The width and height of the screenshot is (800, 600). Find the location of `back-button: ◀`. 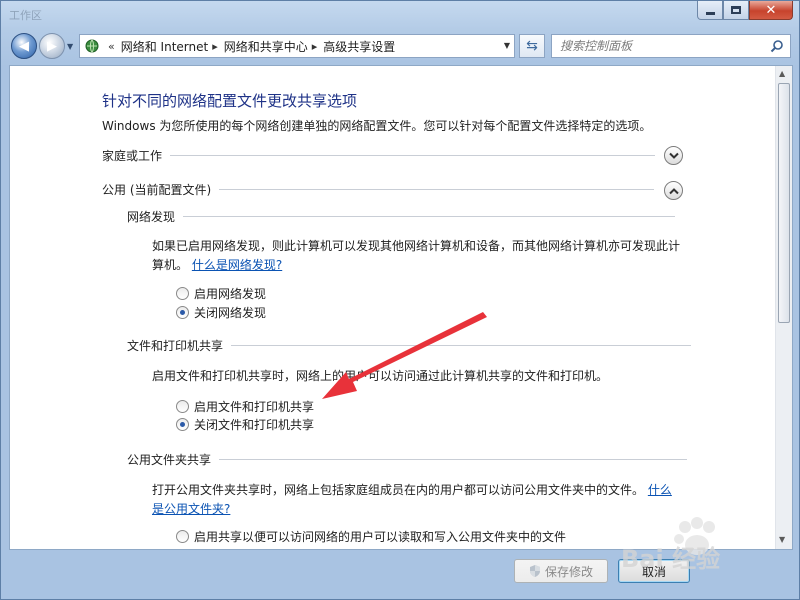

back-button: ◀ is located at coordinates (24, 46).